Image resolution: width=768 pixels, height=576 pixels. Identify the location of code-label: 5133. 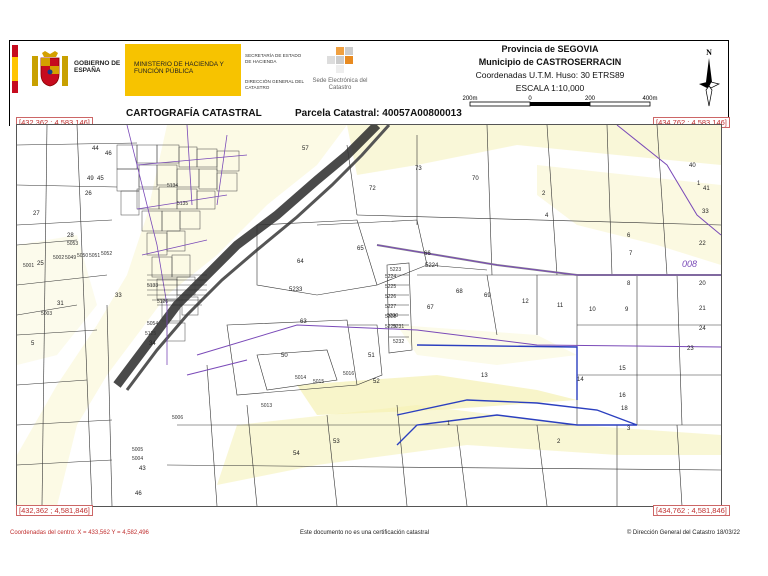
(152, 286).